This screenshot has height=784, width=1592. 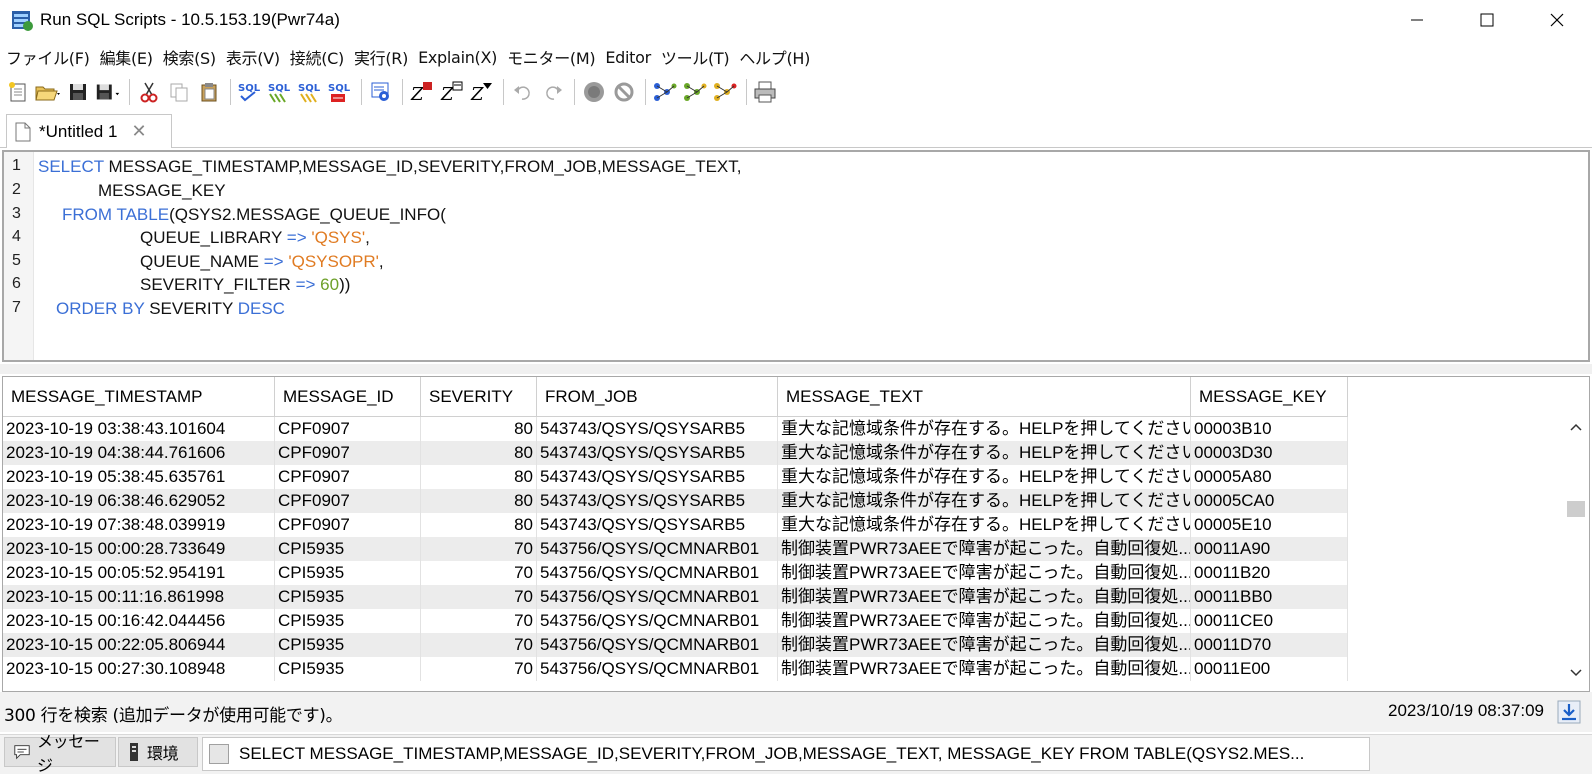 What do you see at coordinates (479, 645) in the screenshot?
I see `cell-severity: 70` at bounding box center [479, 645].